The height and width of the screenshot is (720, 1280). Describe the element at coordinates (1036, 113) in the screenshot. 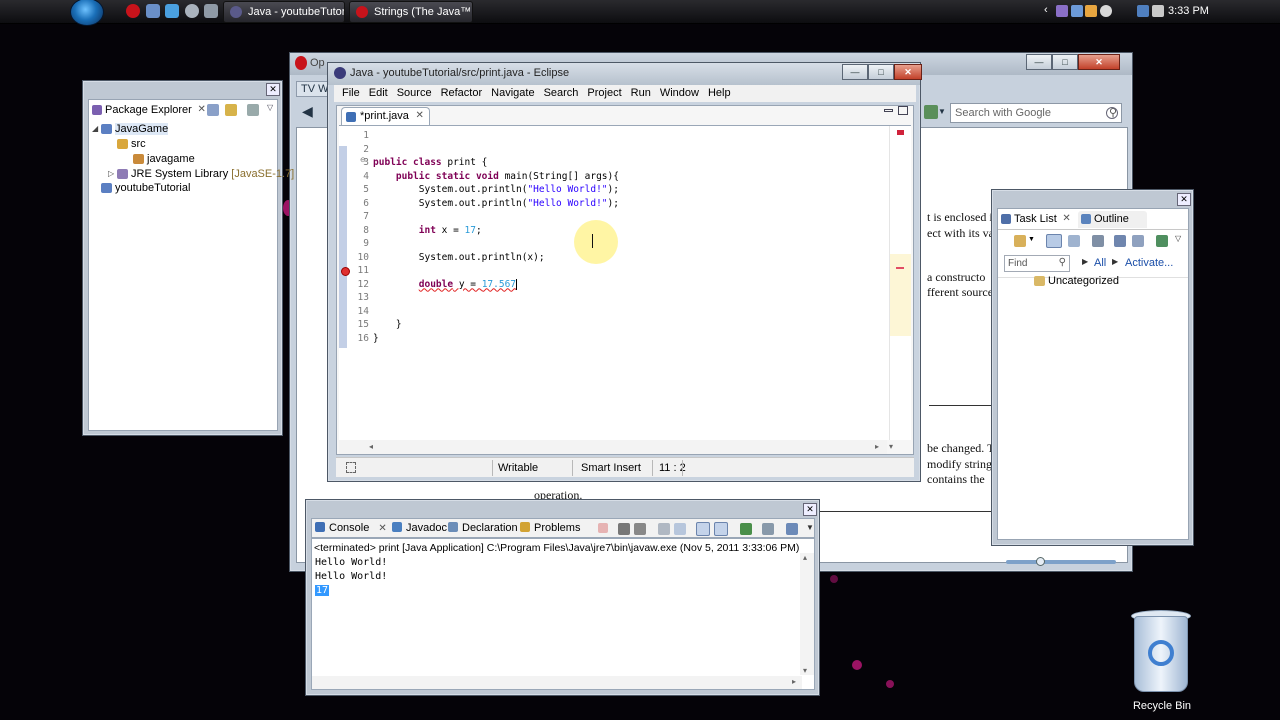

I see `opera-search-input: Search with Google ⚲` at that location.